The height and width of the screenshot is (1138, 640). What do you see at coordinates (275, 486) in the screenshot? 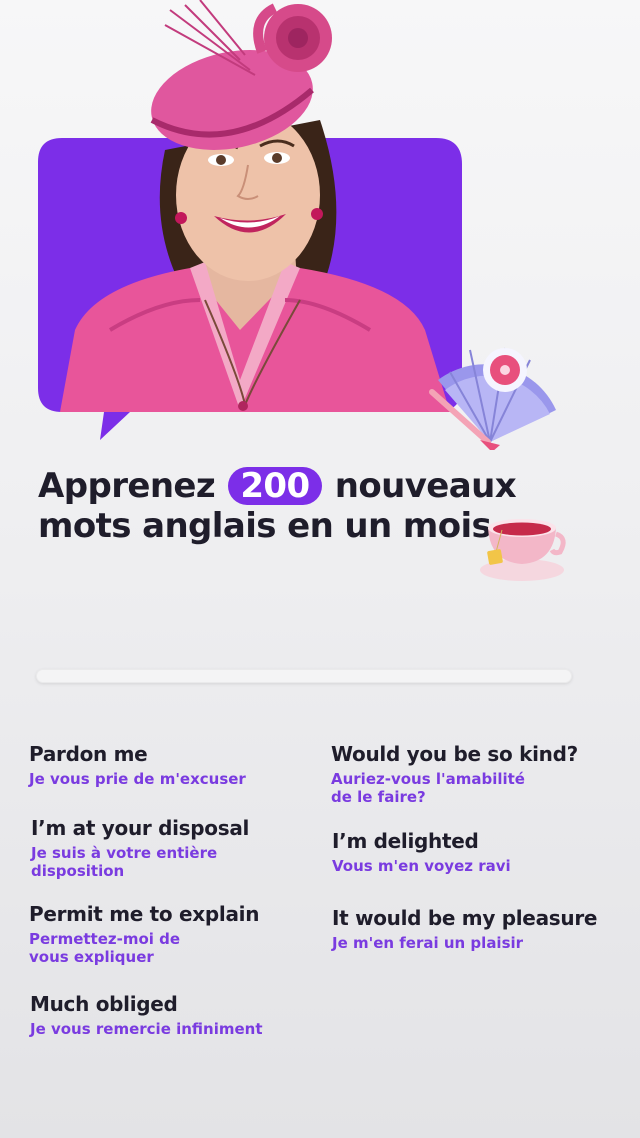
I see `headline-highlight-badge: 200` at bounding box center [275, 486].